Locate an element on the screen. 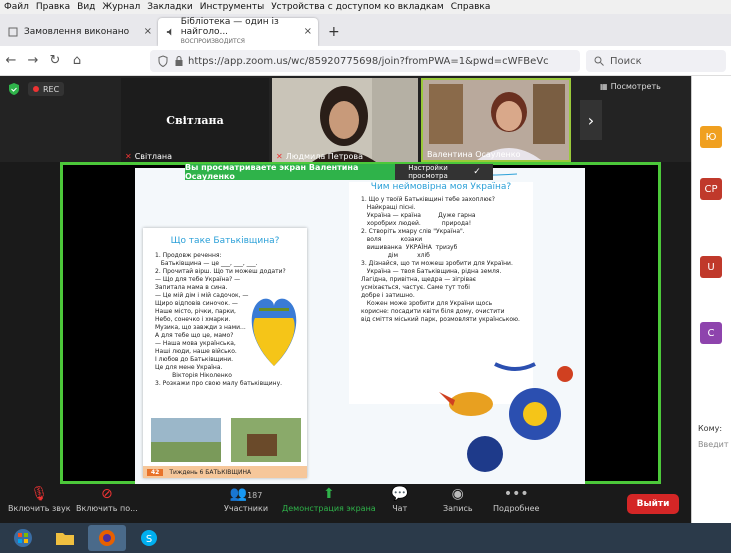  view-button: ▦ Посмотреть is located at coordinates (630, 86).